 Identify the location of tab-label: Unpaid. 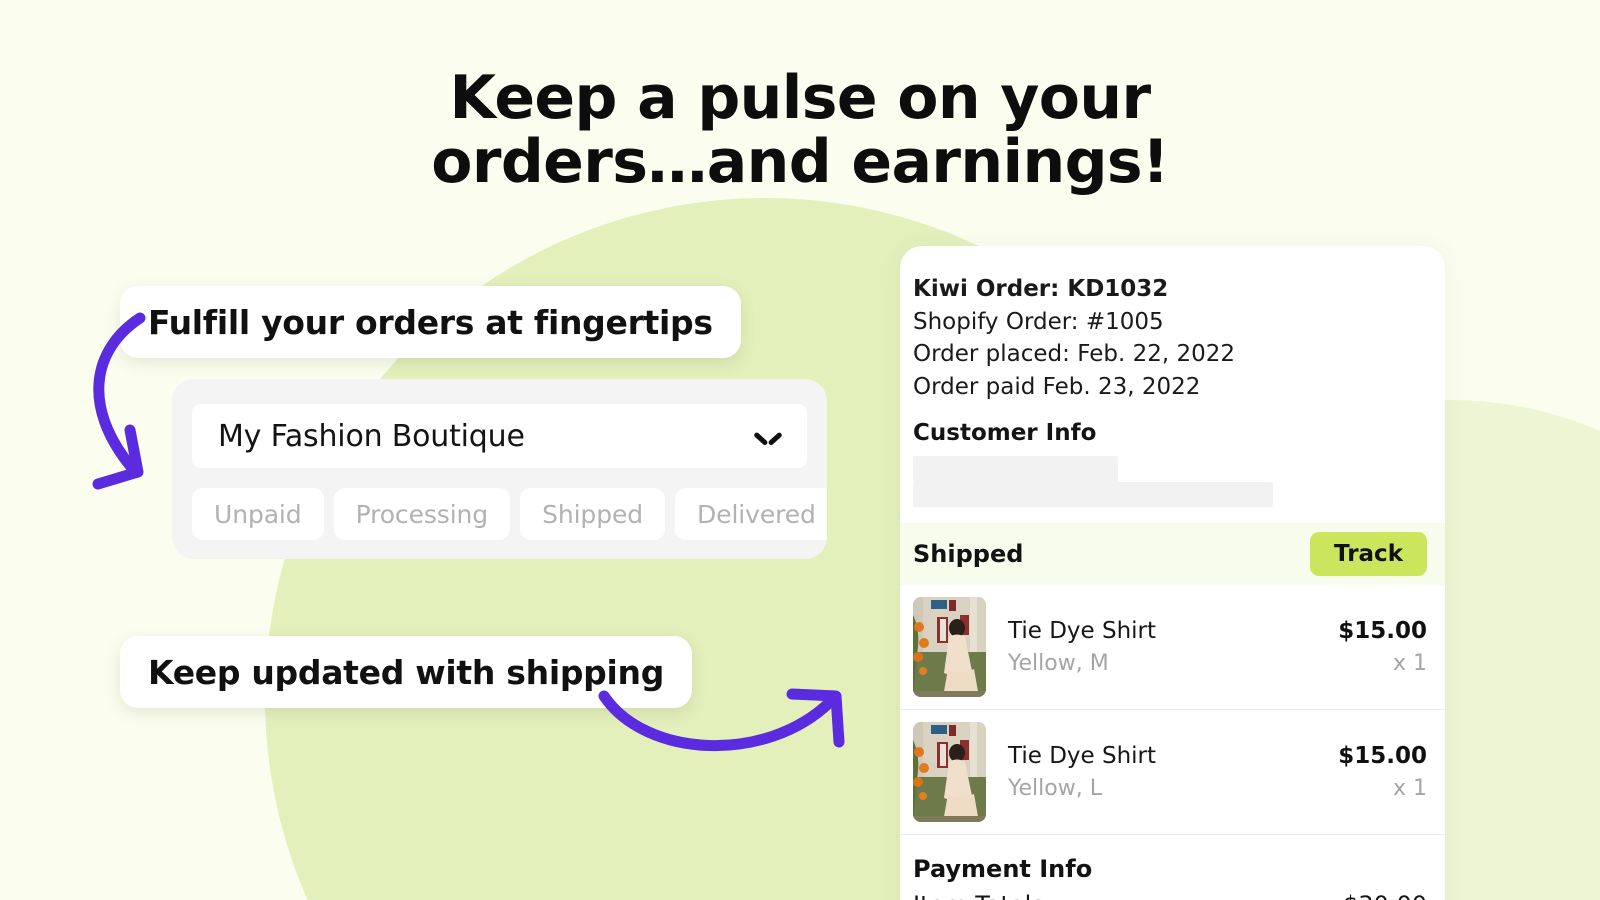
(258, 514).